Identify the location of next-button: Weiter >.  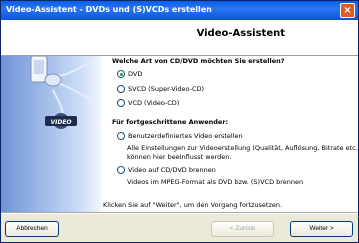
(321, 229).